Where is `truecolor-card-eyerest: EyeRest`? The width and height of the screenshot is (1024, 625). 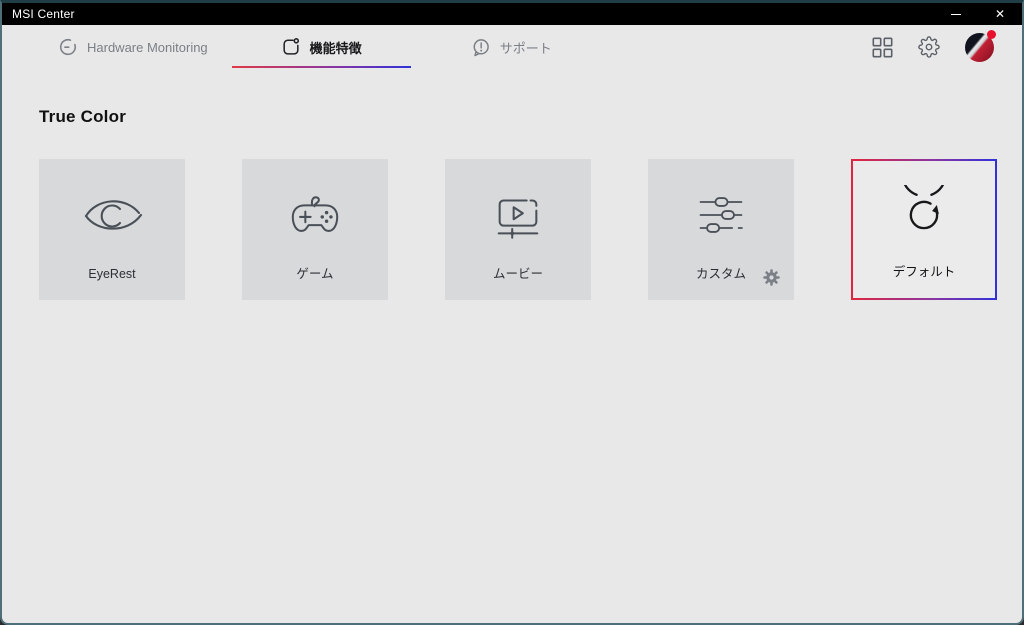
truecolor-card-eyerest: EyeRest is located at coordinates (112, 229).